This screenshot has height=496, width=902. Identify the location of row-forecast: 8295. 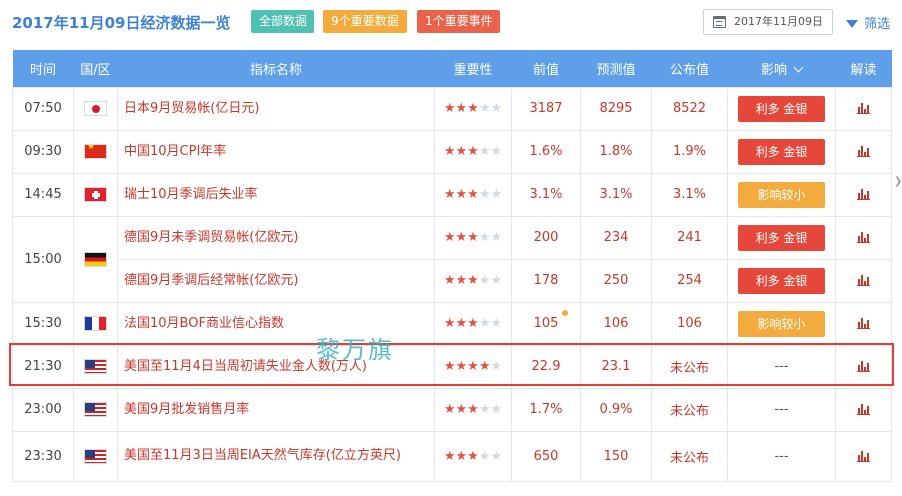
(616, 108).